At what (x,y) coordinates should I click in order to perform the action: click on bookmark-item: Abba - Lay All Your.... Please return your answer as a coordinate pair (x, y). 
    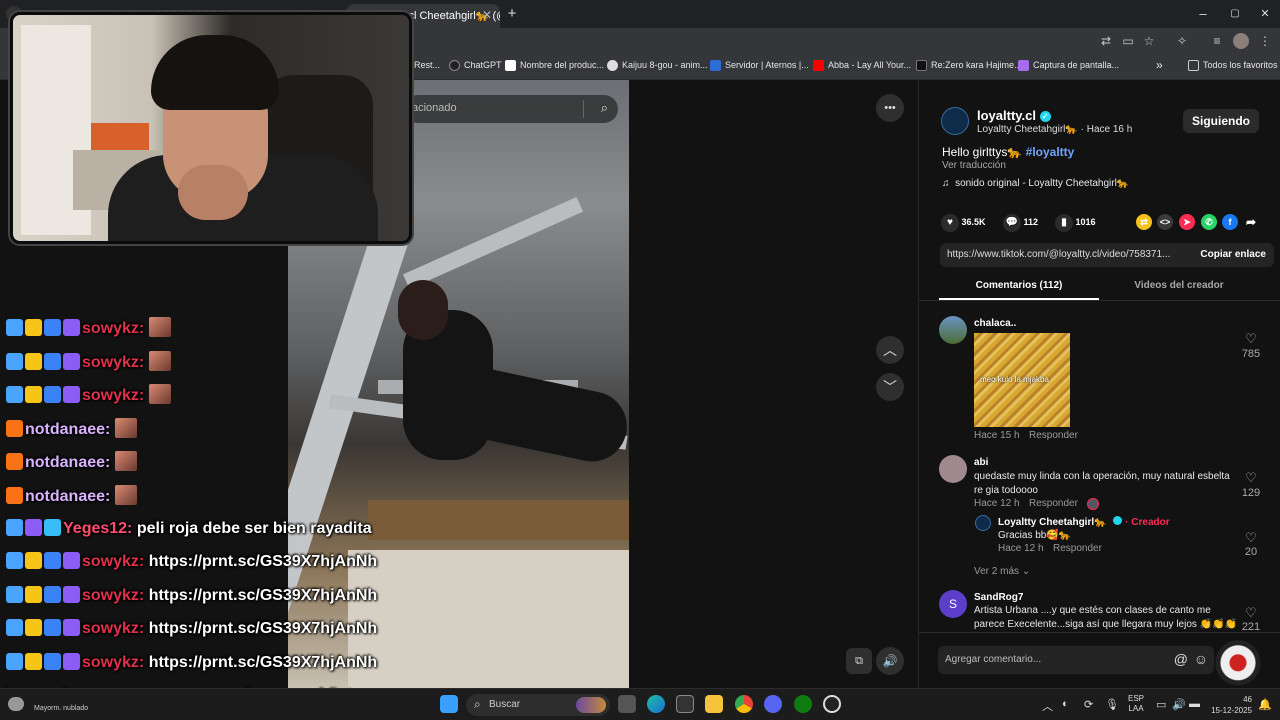
    Looking at the image, I should click on (862, 65).